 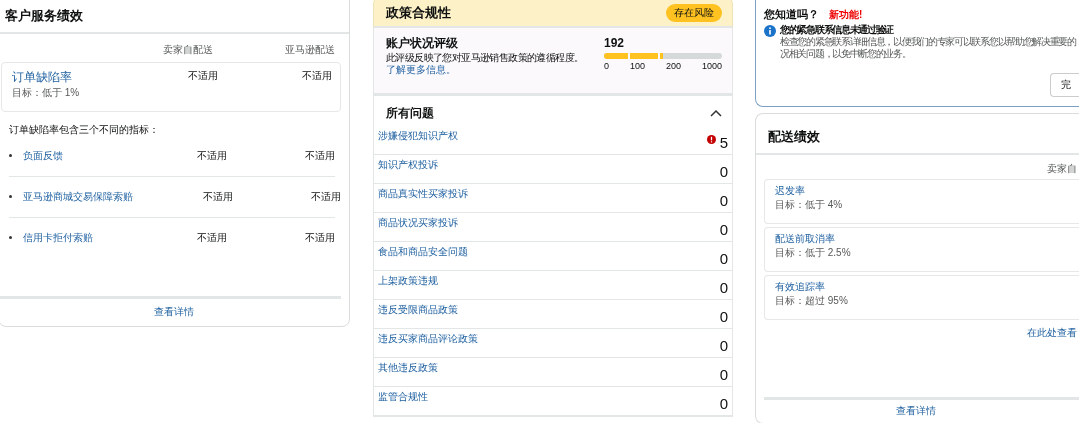 What do you see at coordinates (422, 43) in the screenshot?
I see `rating-title: 账户状况评级` at bounding box center [422, 43].